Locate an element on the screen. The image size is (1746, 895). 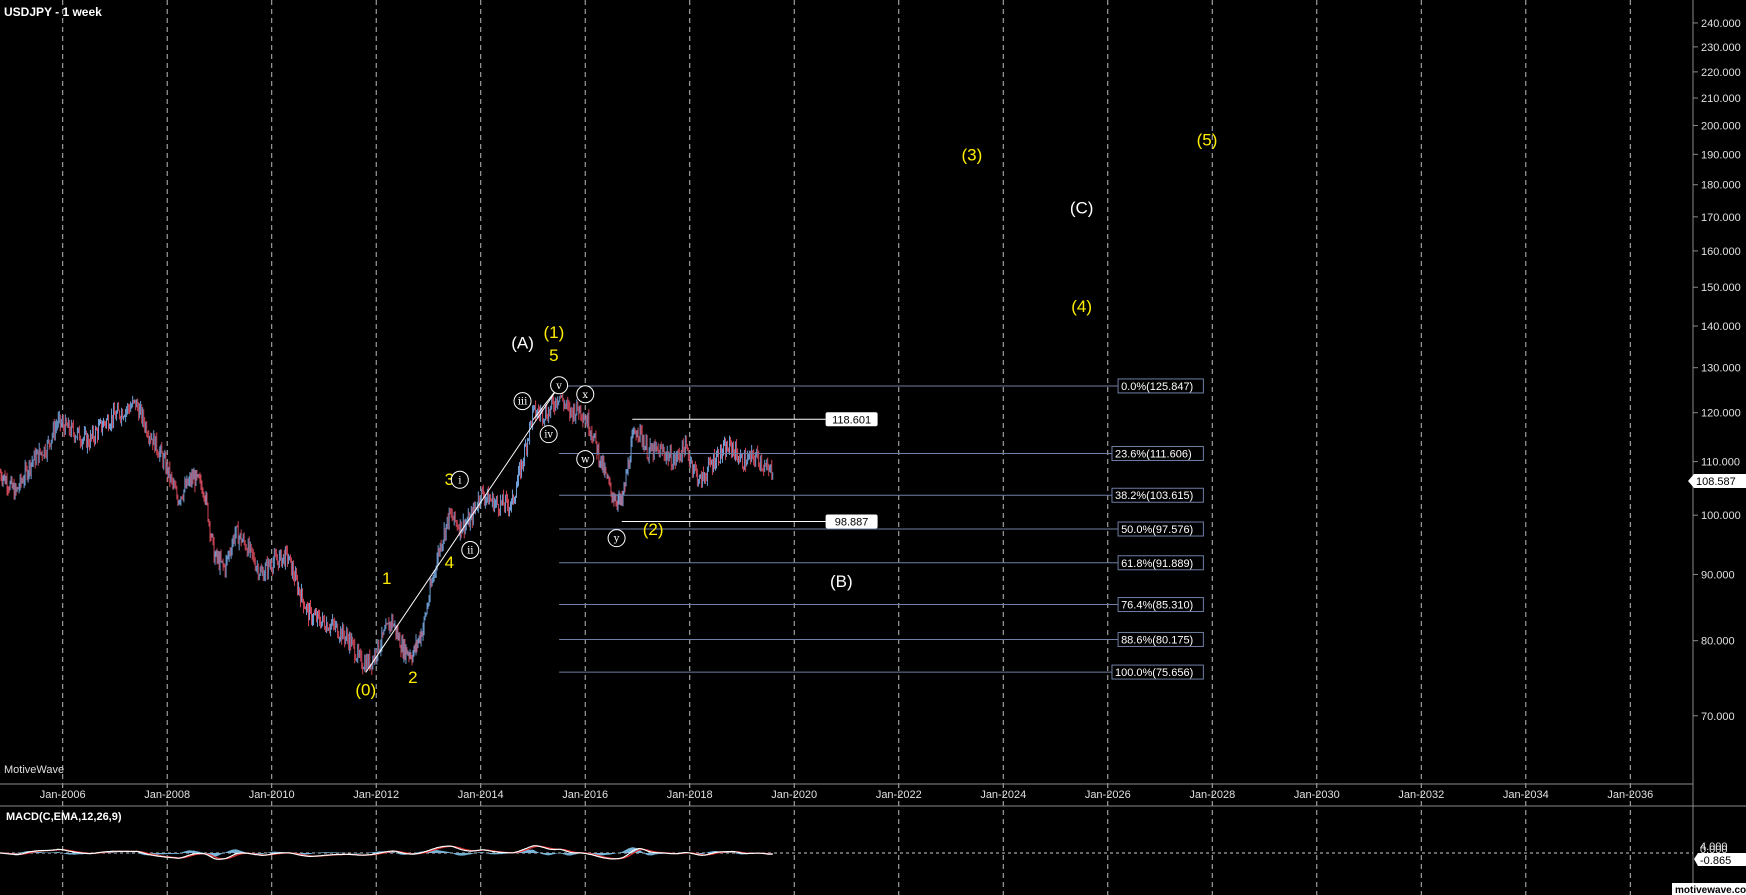
y-tick-label: 70.000 is located at coordinates (1718, 717).